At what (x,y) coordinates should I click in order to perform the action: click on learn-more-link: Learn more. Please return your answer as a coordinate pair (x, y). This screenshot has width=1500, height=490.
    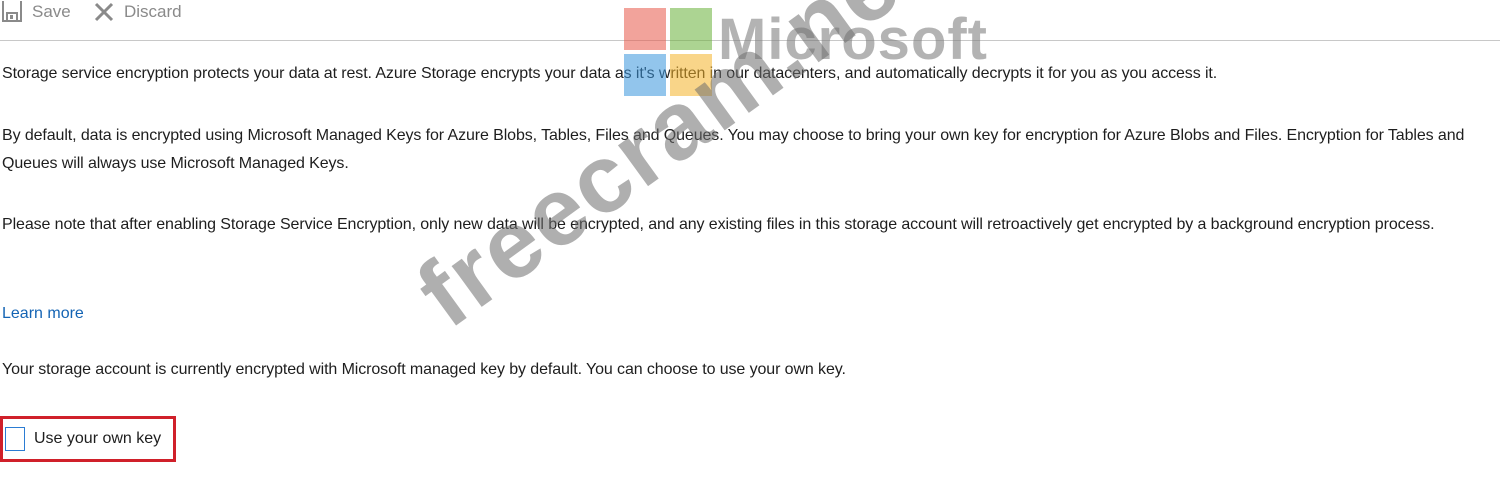
    Looking at the image, I should click on (43, 314).